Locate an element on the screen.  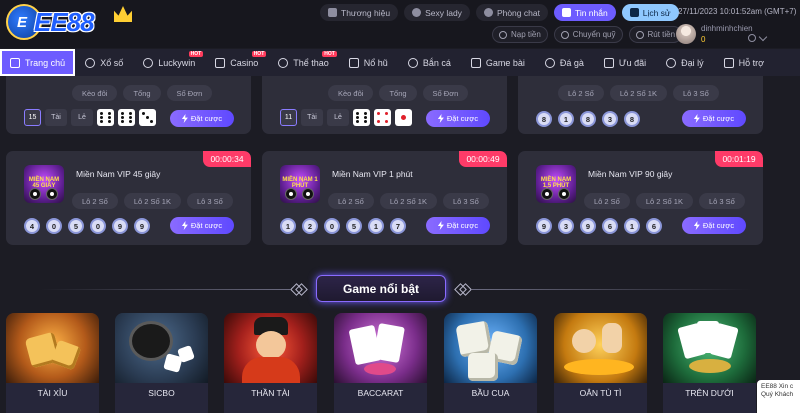
game-tile-tai-xiu: TÀI XỈU is located at coordinates (52, 363).